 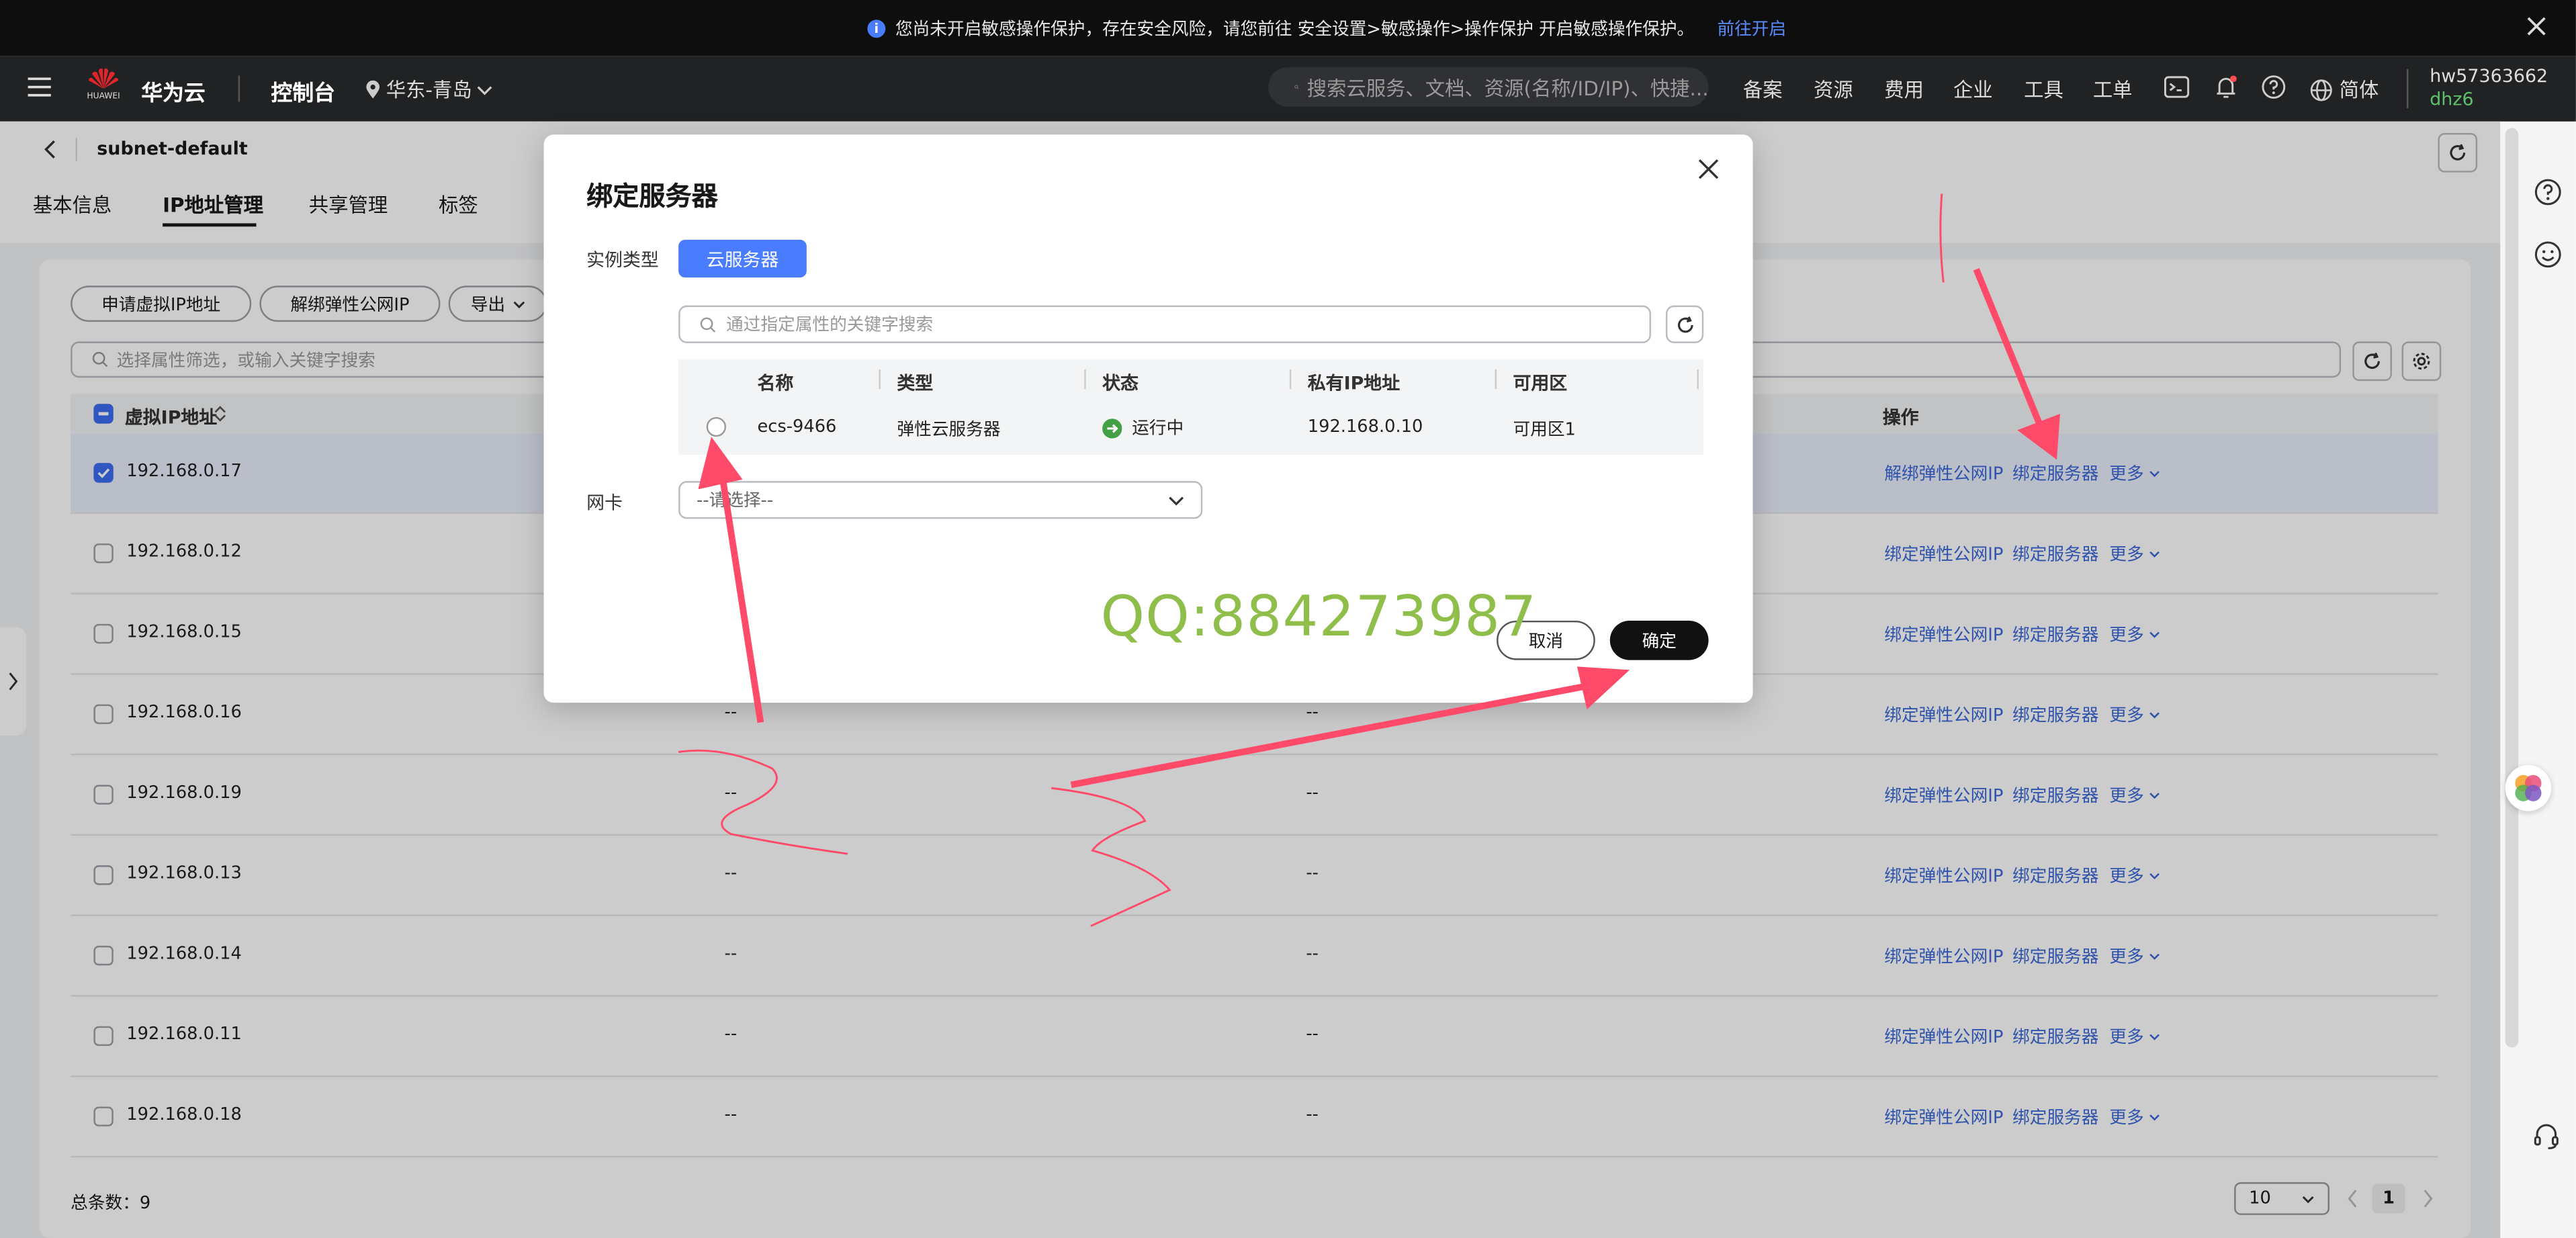 I want to click on annotation-arrow-to-bind-server, so click(x=2017, y=364).